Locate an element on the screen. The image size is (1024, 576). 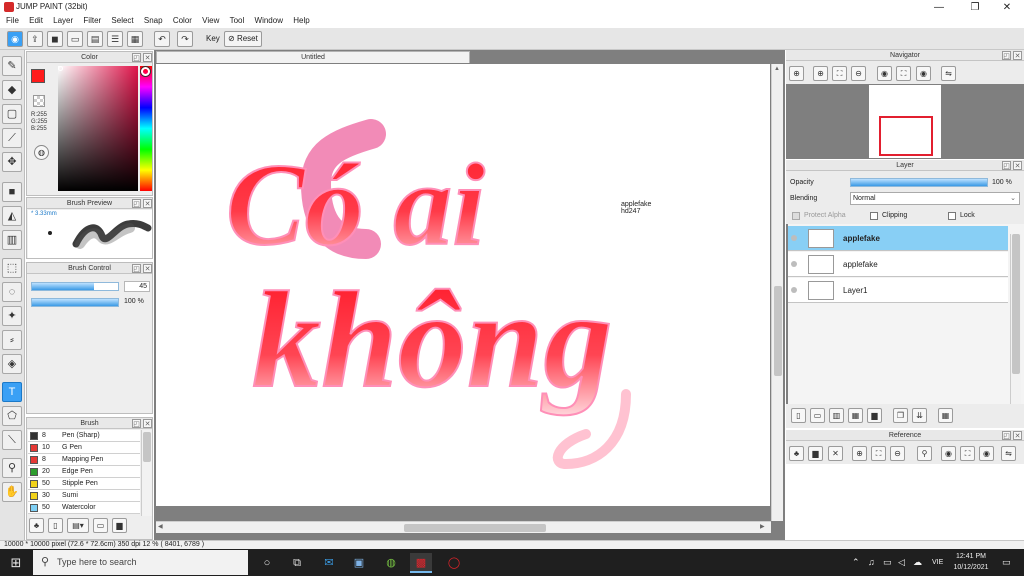
quick-access-icon: ◉ is located at coordinates (15, 39).